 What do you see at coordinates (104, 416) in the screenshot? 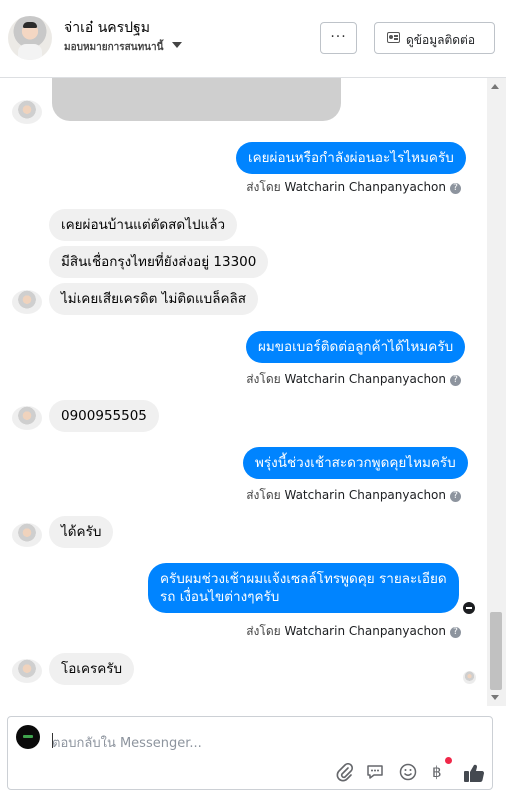
I see `incoming-message: 0900955505` at bounding box center [104, 416].